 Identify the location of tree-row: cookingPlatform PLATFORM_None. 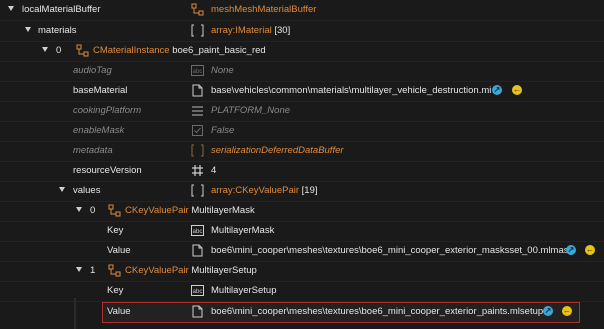
(302, 111).